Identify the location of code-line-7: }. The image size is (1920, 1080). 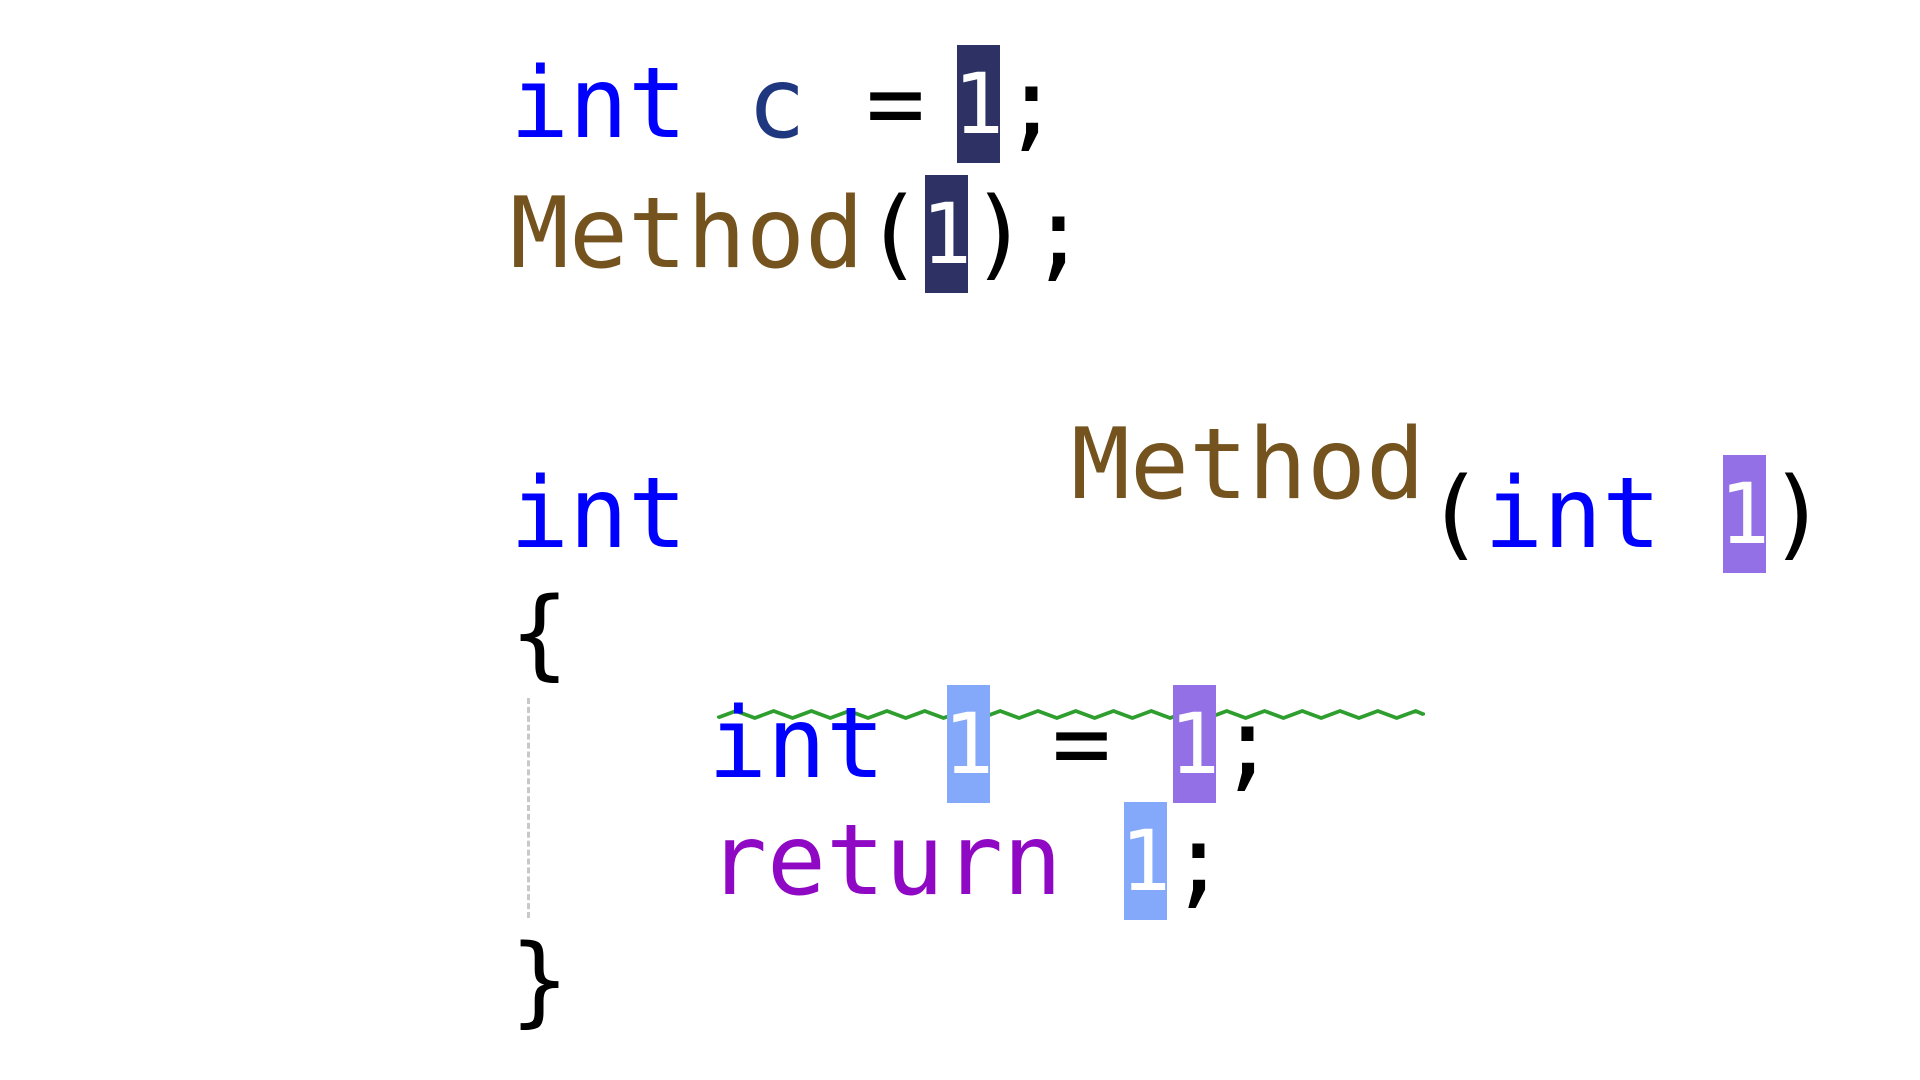
(539, 981).